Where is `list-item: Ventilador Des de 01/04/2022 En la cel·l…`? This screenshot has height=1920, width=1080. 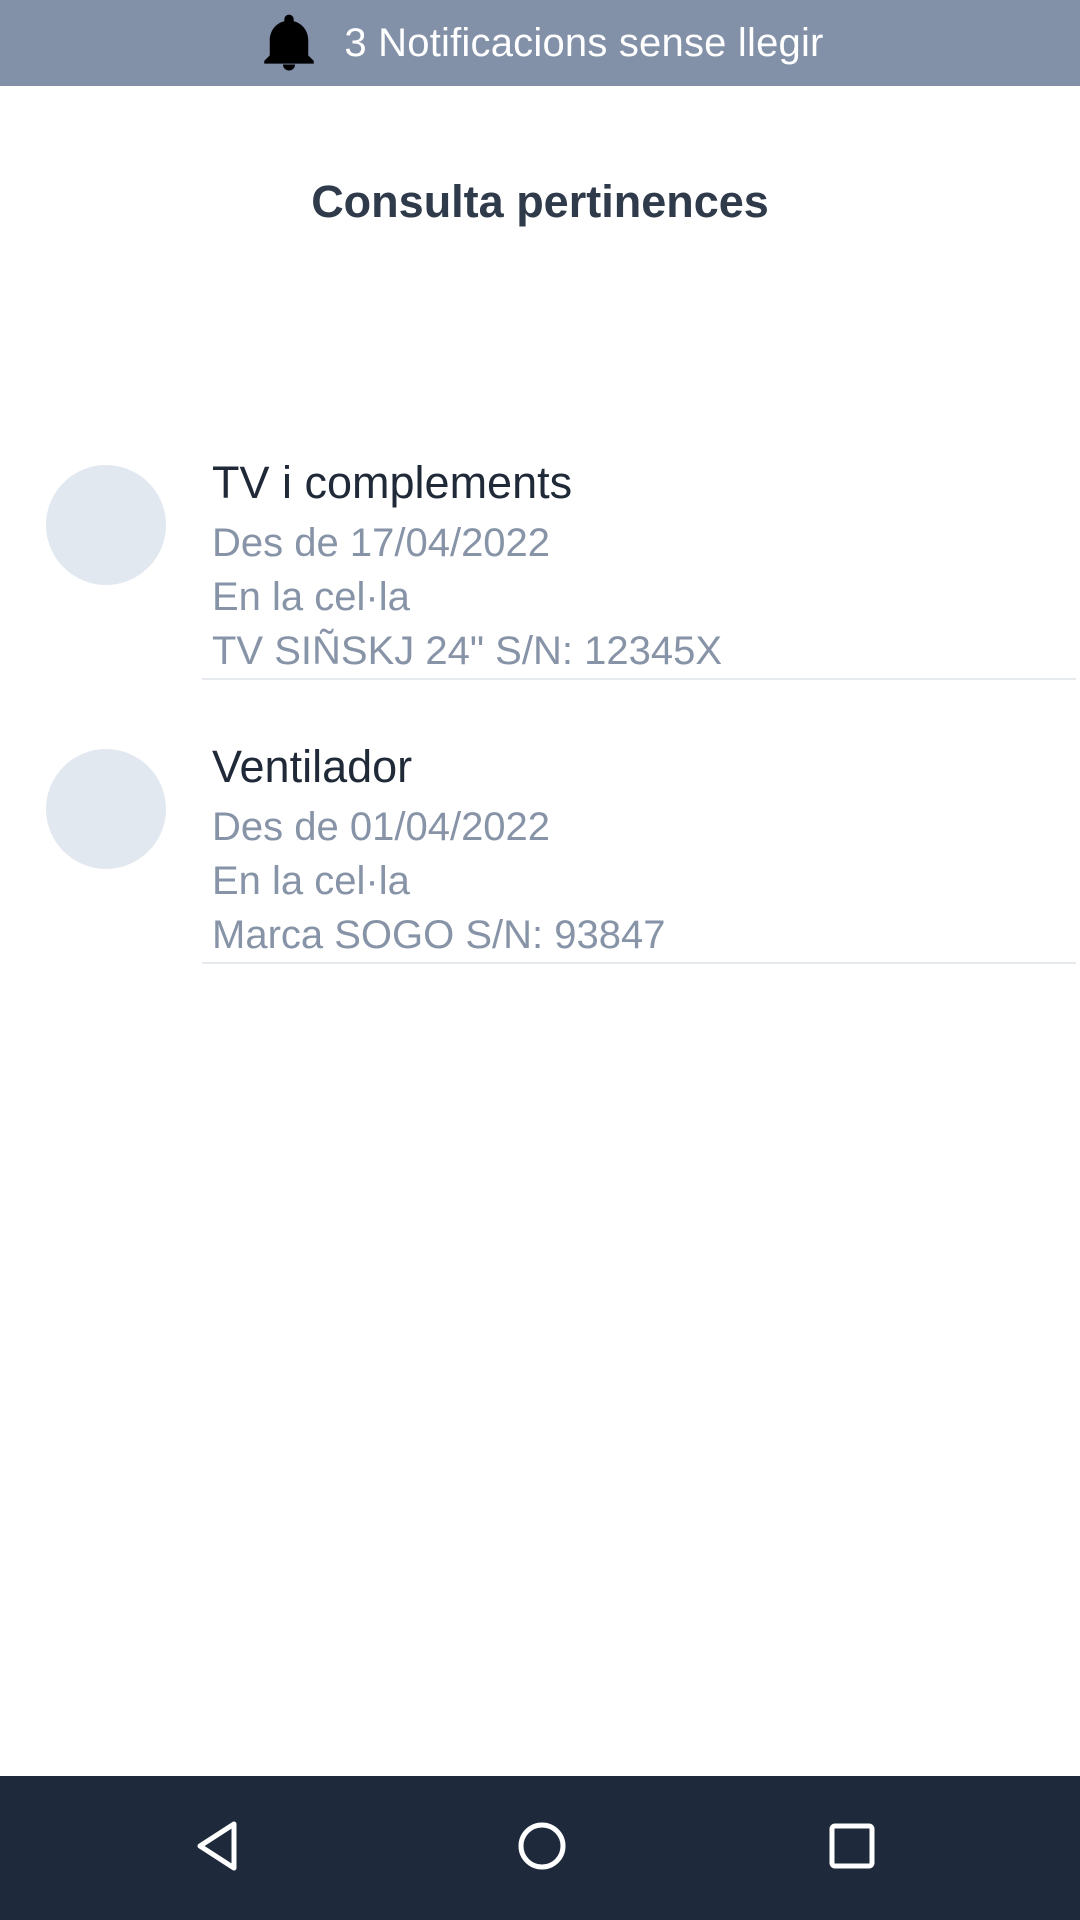
list-item: Ventilador Des de 01/04/2022 En la cel·l… is located at coordinates (540, 866).